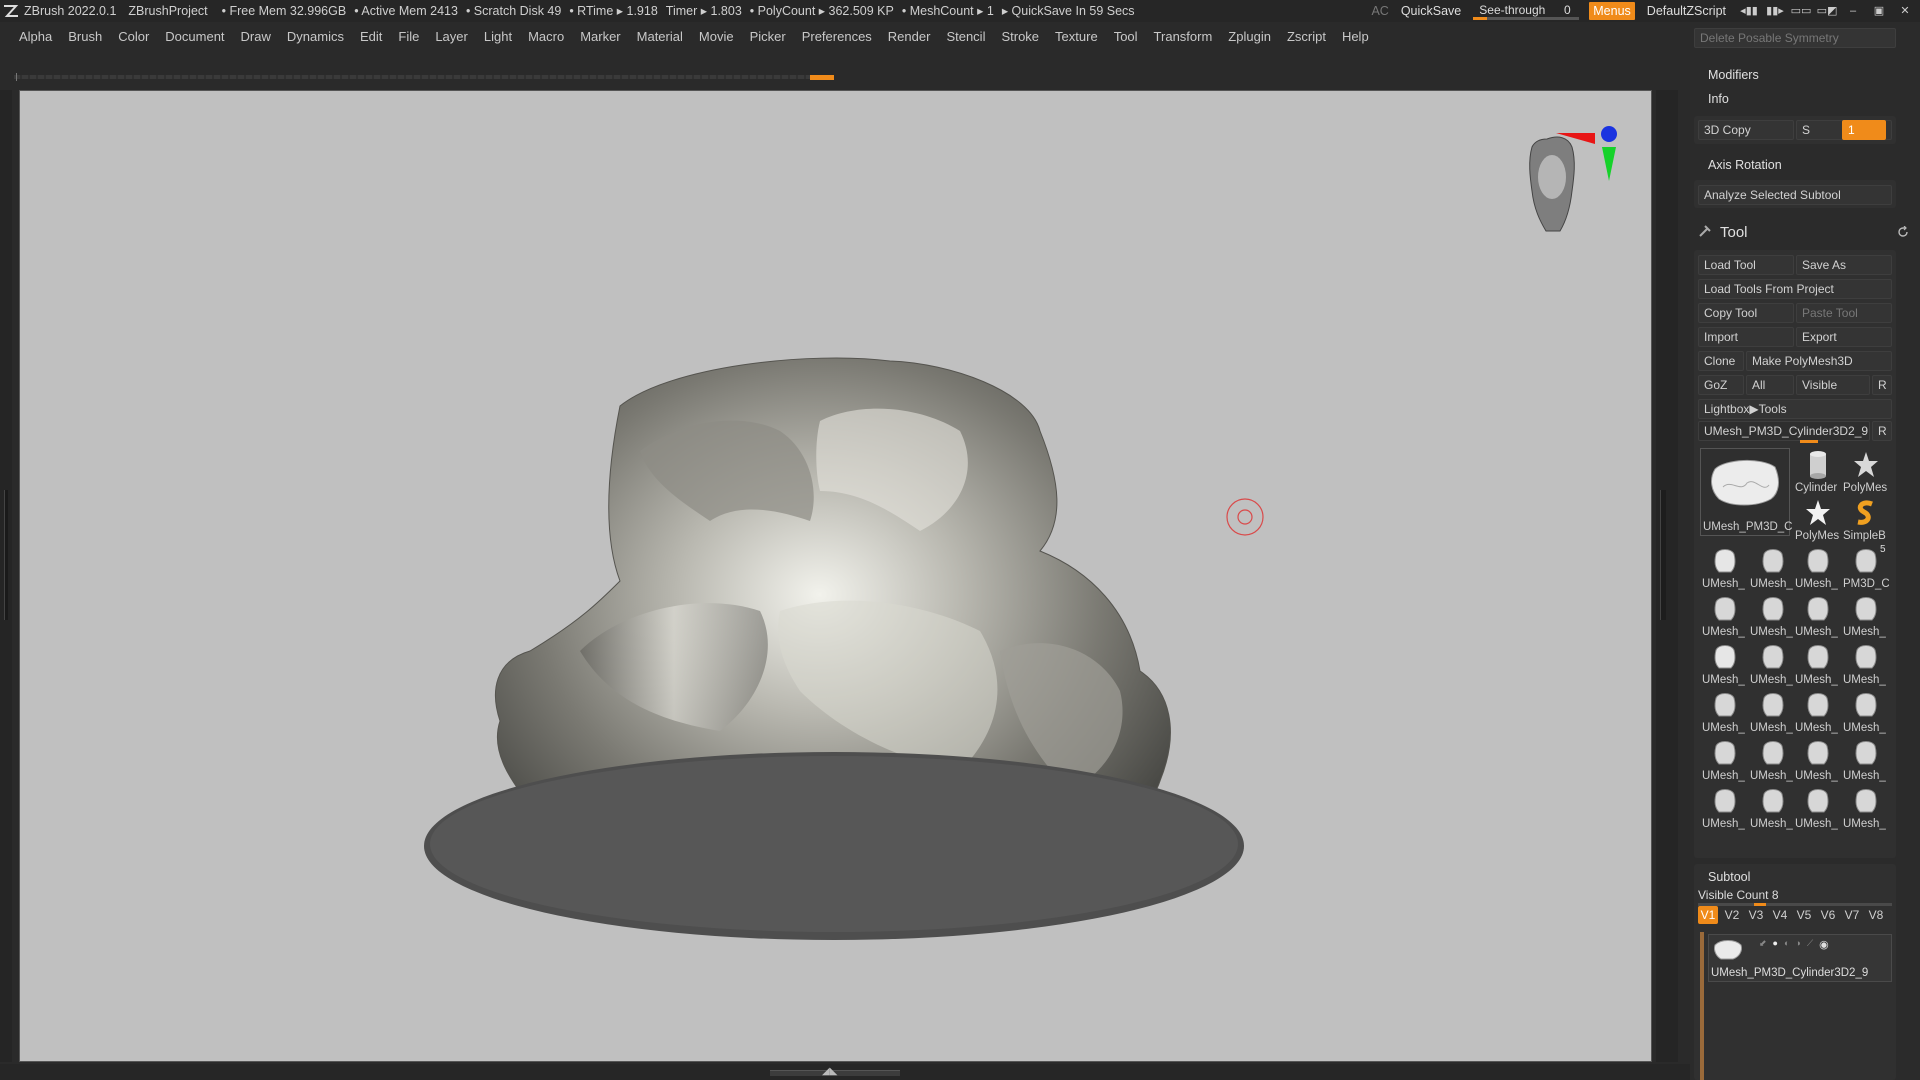 This screenshot has height=1080, width=1920. Describe the element at coordinates (1795, 195) in the screenshot. I see `analyze-selected-subtool-button: Analyze Selected Subtool` at that location.